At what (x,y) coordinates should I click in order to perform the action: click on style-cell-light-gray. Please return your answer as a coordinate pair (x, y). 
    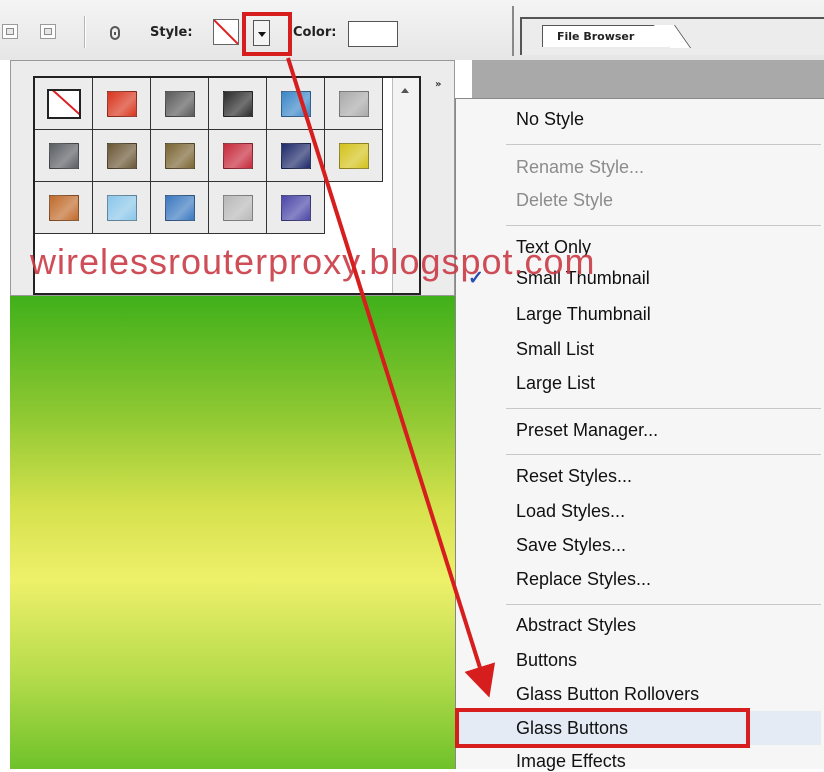
    Looking at the image, I should click on (354, 104).